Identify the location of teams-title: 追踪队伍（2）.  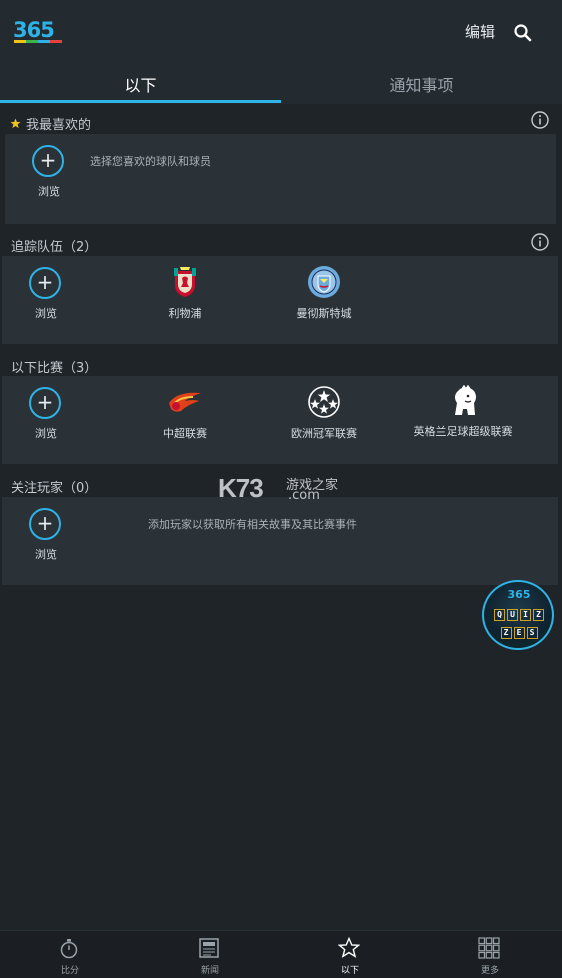
(54, 247).